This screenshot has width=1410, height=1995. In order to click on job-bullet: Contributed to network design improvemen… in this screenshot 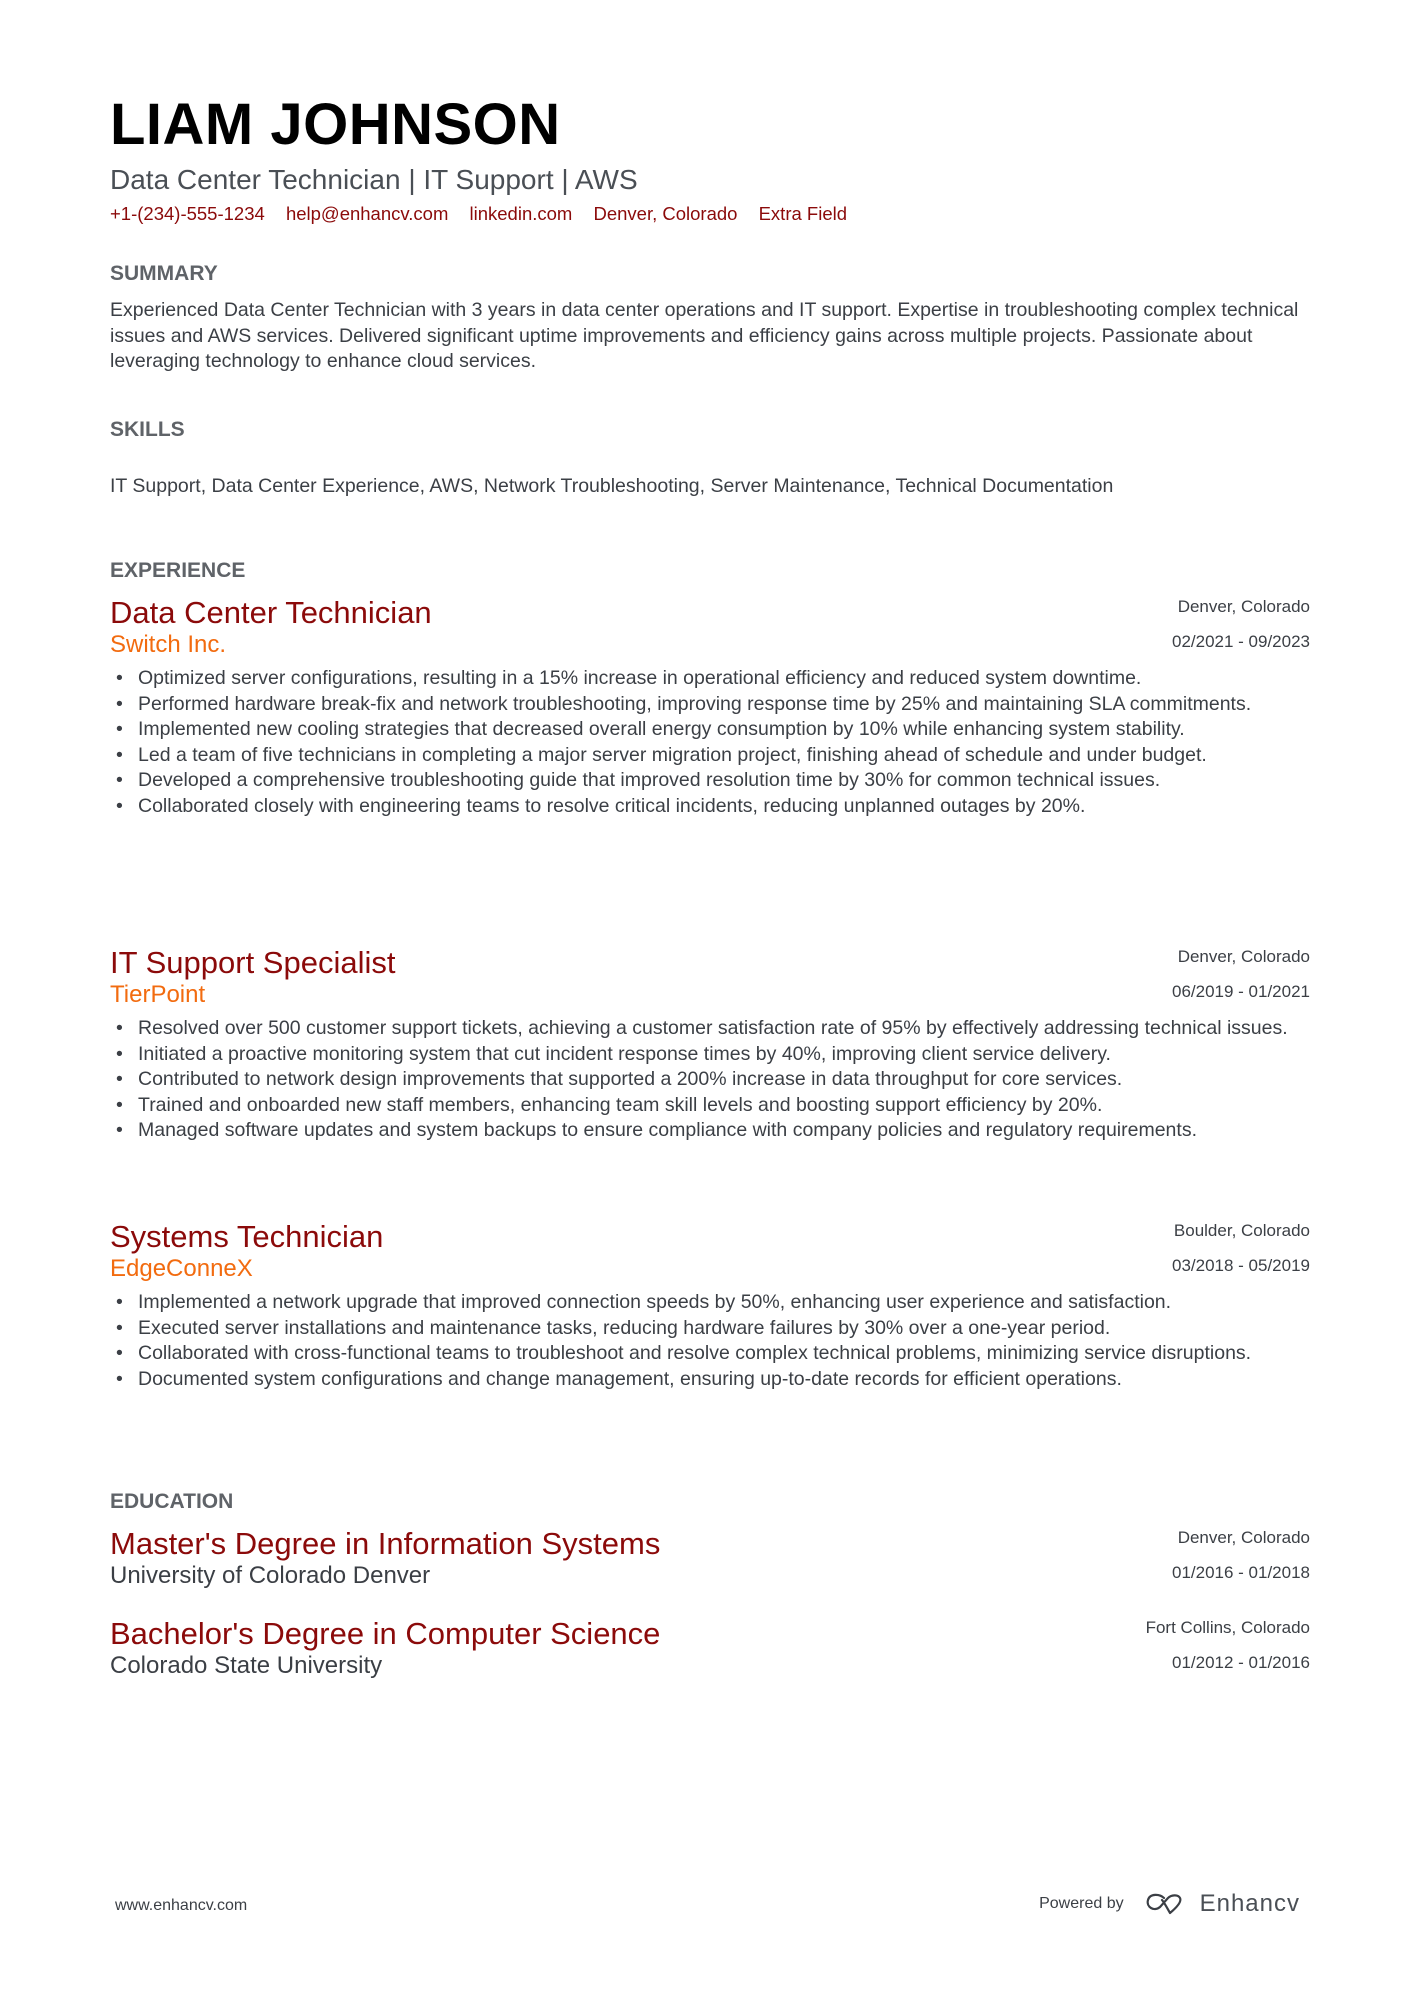, I will do `click(710, 1080)`.